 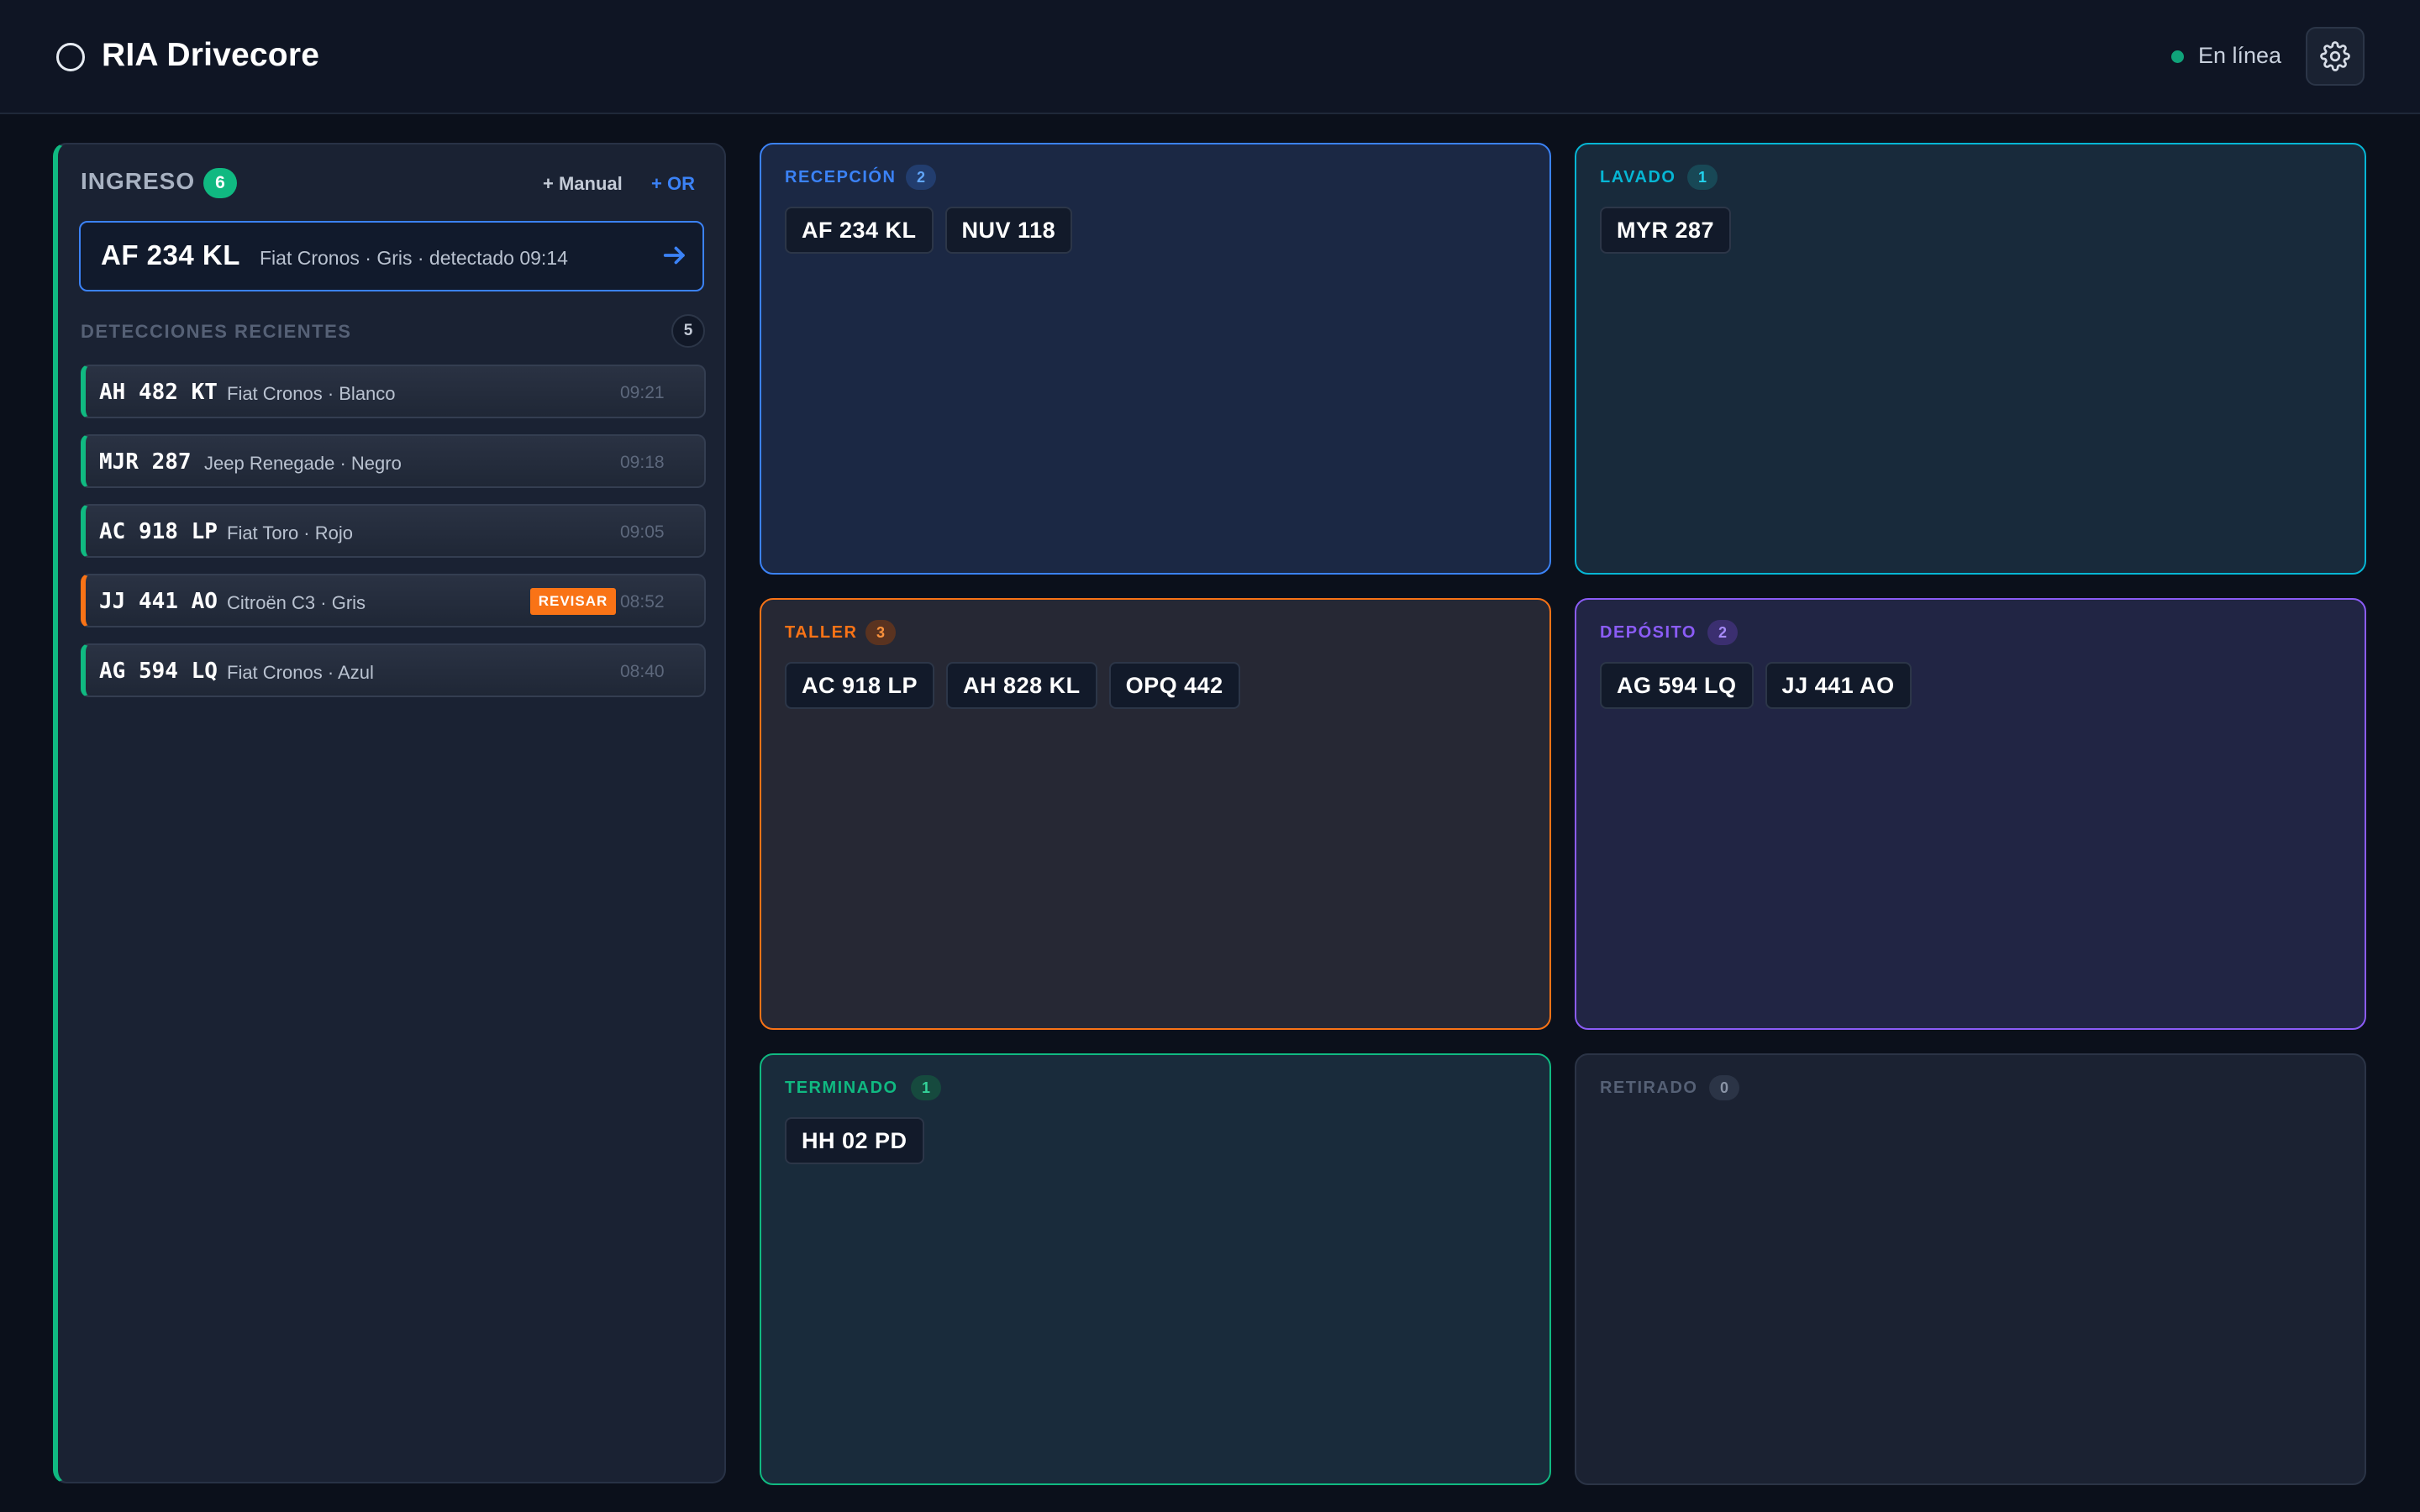 I want to click on plate-chip: HH 02 PD, so click(x=855, y=1140).